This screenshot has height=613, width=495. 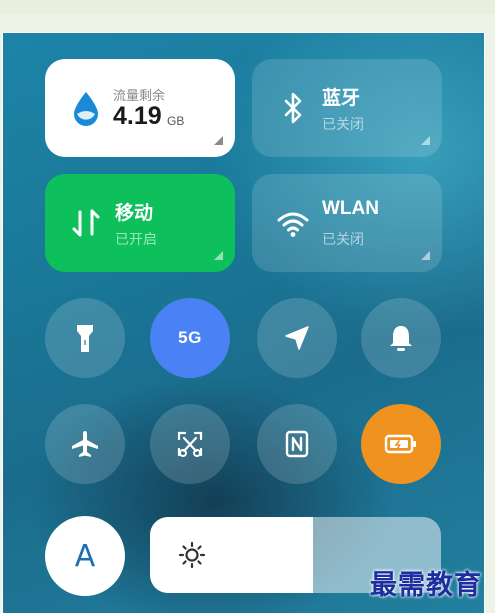 I want to click on flashlight-toggle, so click(x=85, y=338).